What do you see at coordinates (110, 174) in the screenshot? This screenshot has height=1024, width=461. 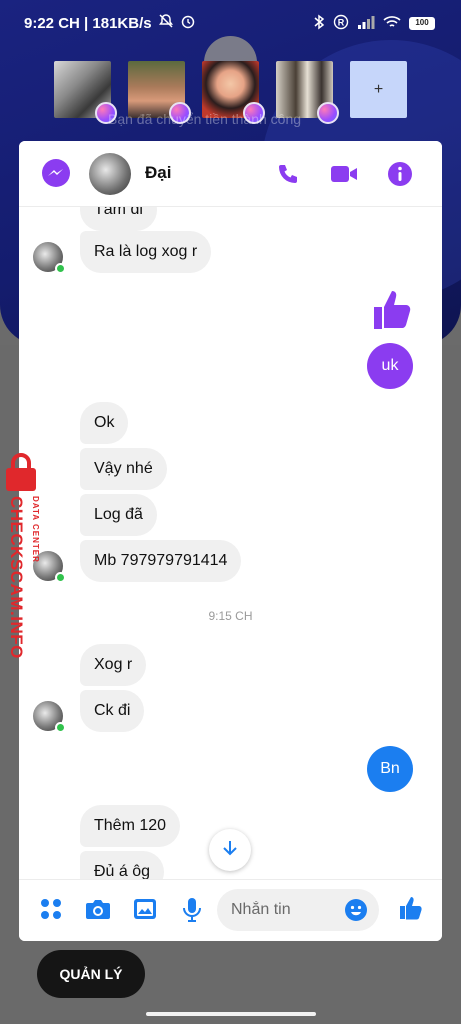 I see `contact-avatar` at bounding box center [110, 174].